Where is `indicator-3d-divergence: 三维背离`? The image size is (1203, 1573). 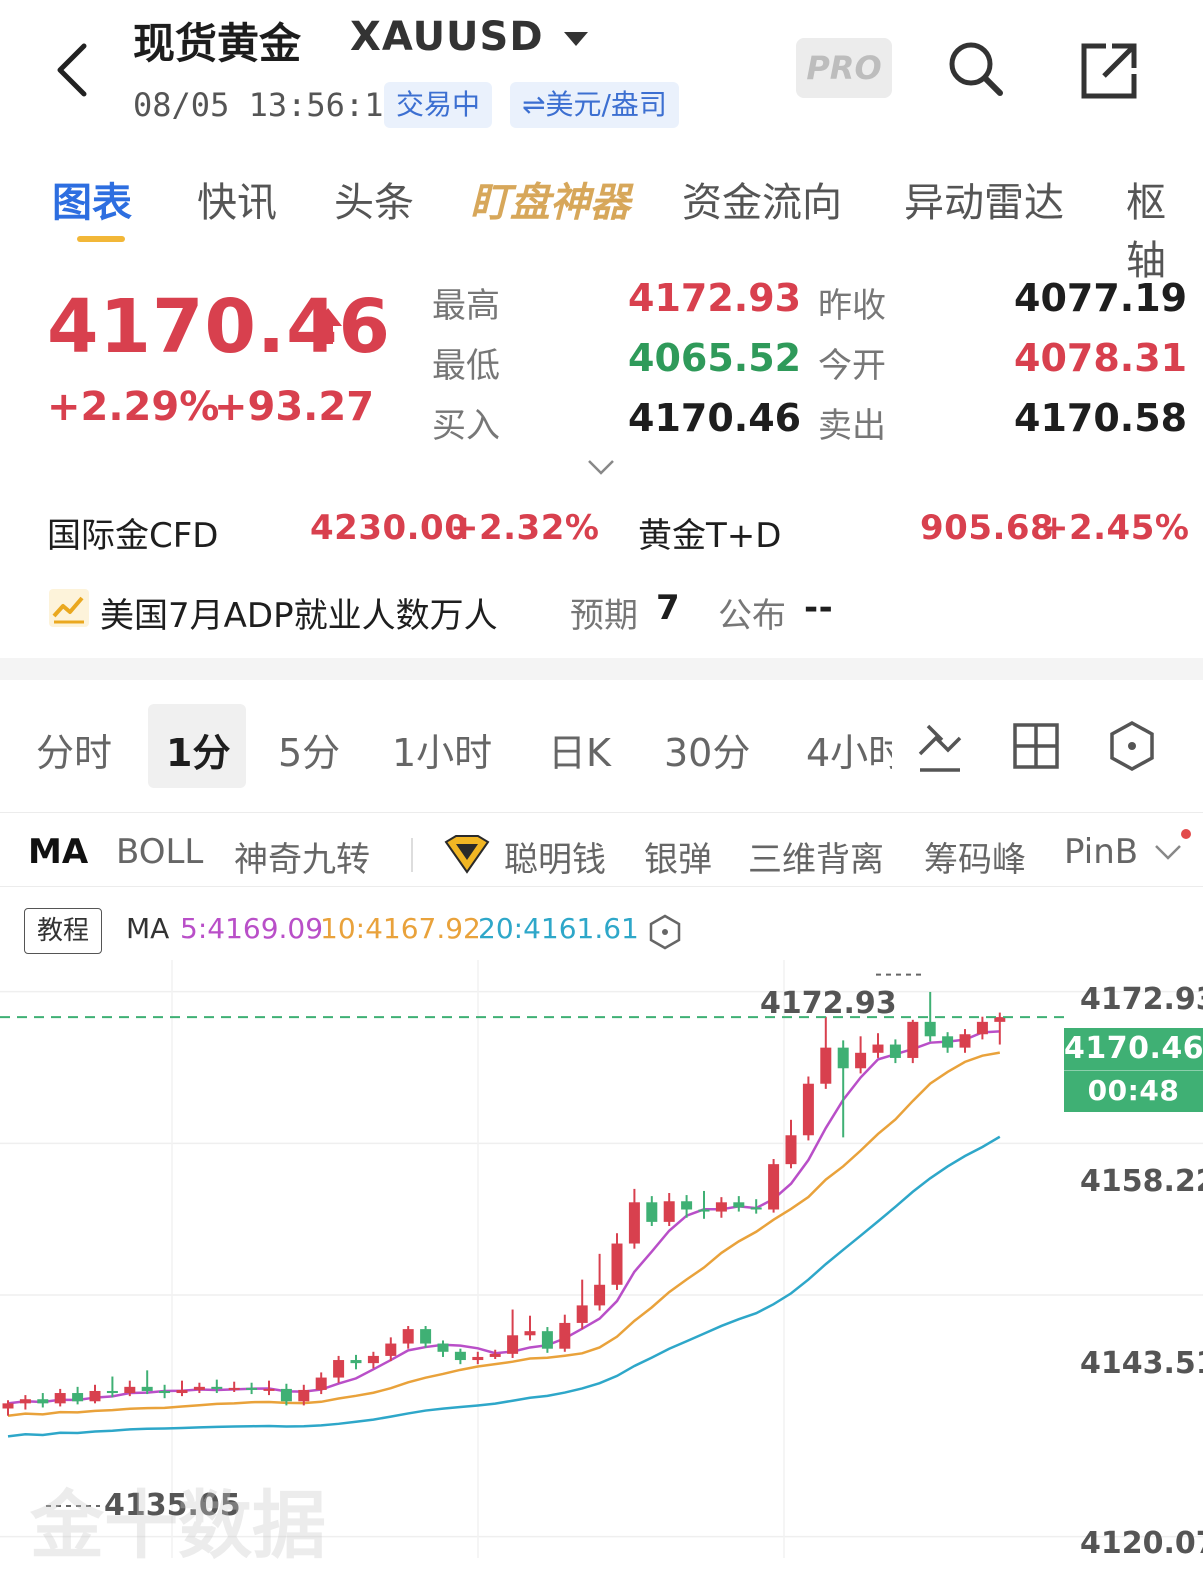
indicator-3d-divergence: 三维背离 is located at coordinates (816, 856).